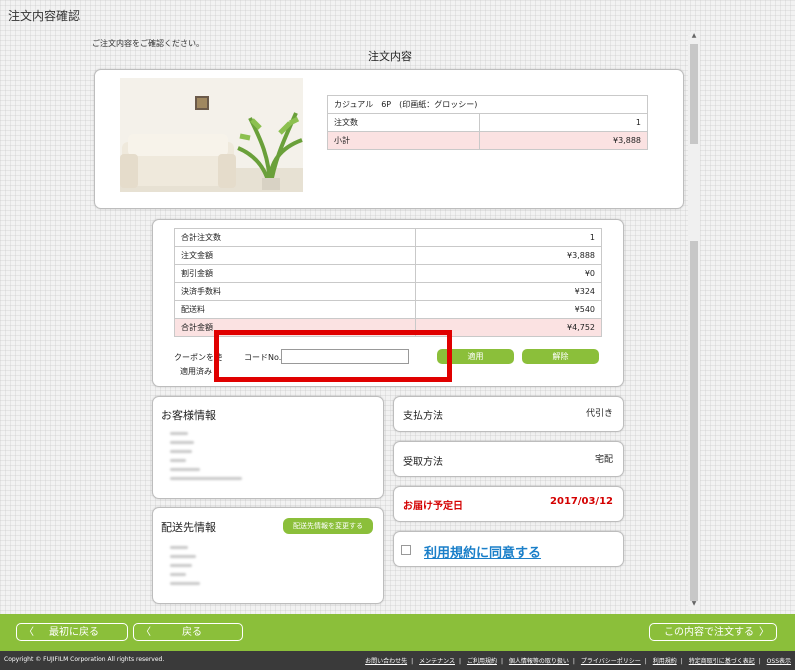 This screenshot has height=670, width=795. I want to click on table-row: 配送料 ¥540, so click(388, 309).